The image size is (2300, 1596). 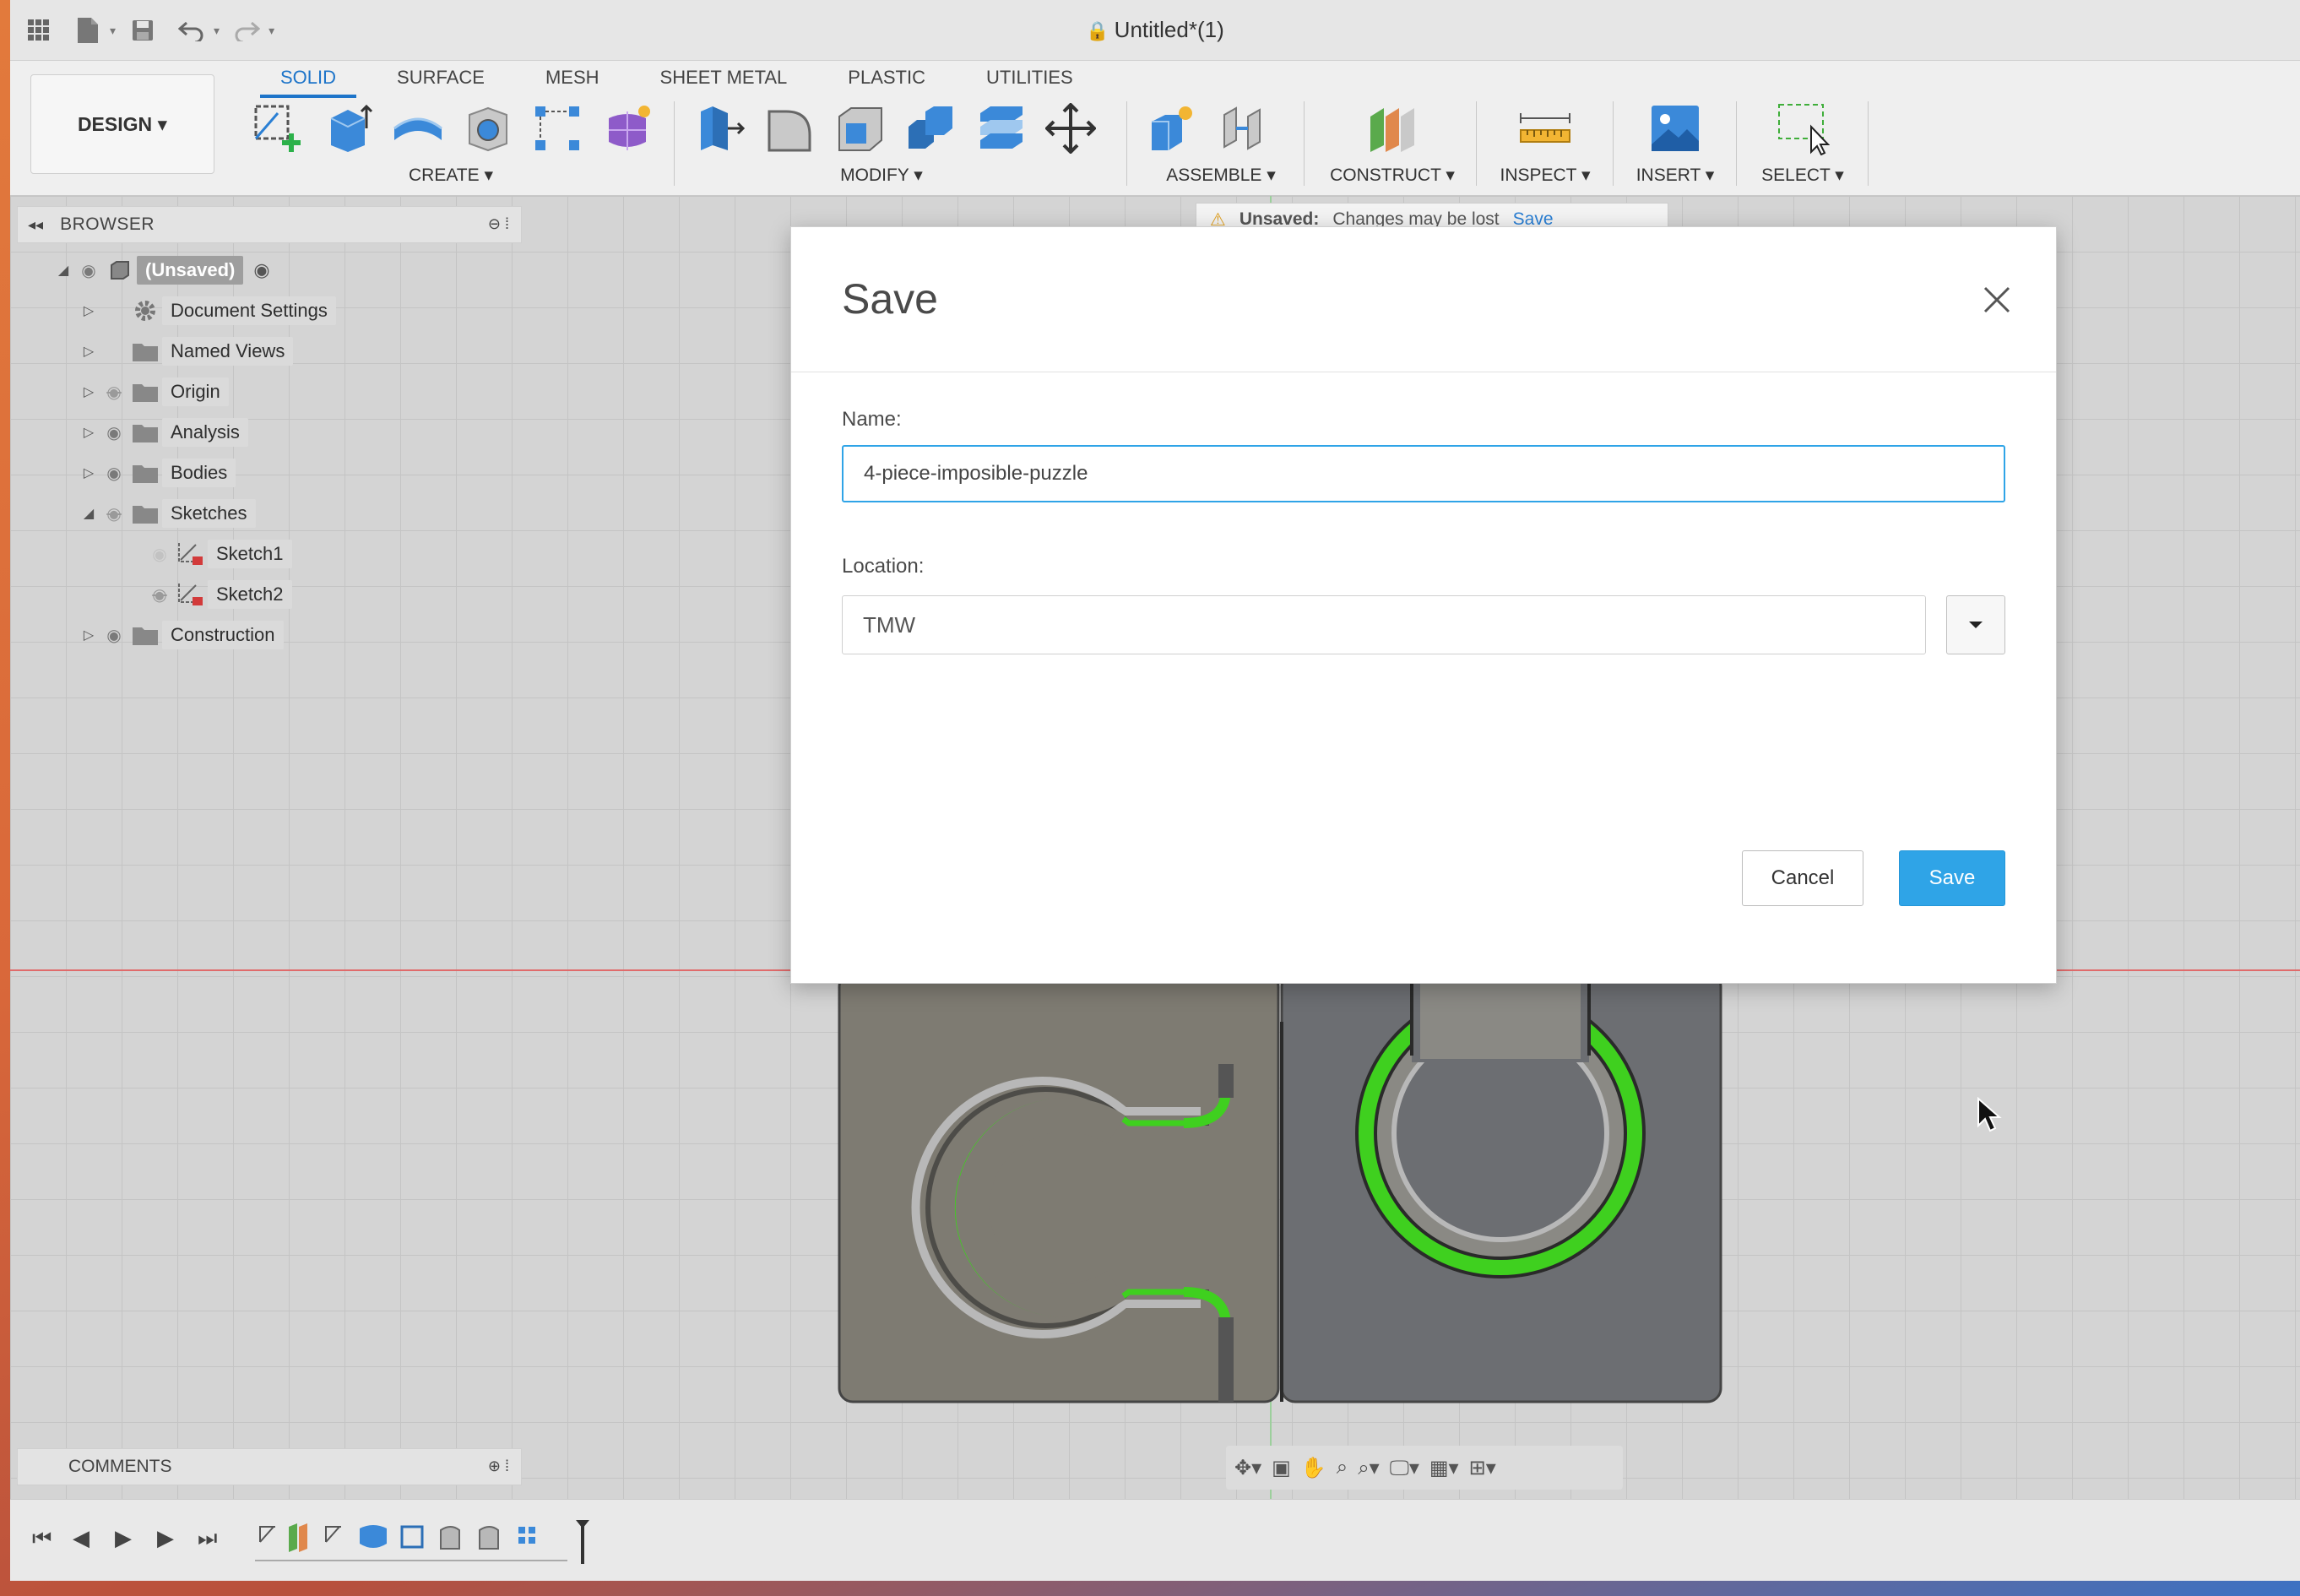 I want to click on name-input, so click(x=1423, y=473).